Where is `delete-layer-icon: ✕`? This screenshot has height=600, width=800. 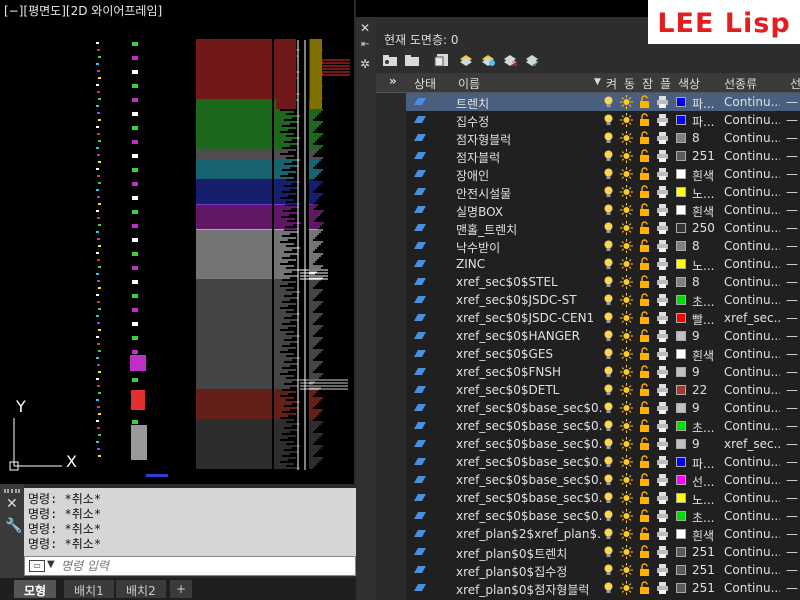 delete-layer-icon: ✕ is located at coordinates (510, 60).